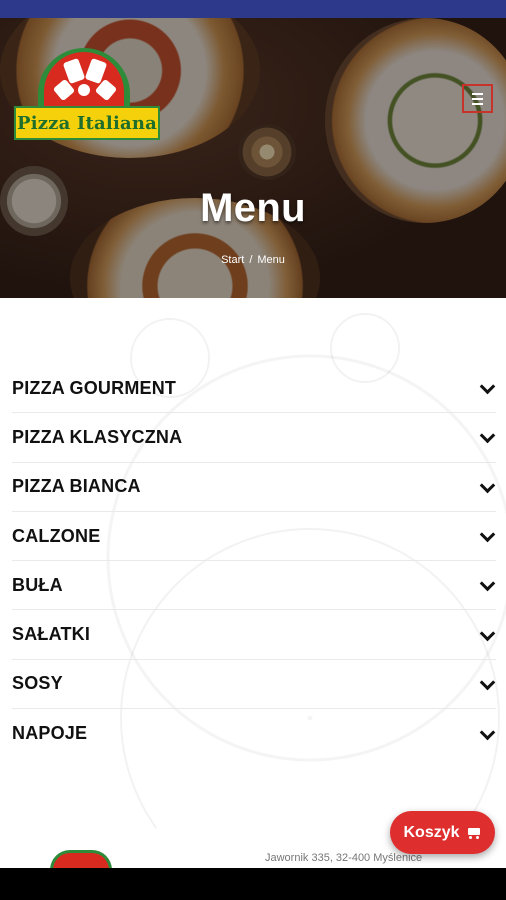  I want to click on category-pizza-gourment: PIZZA GOURMENT, so click(254, 389).